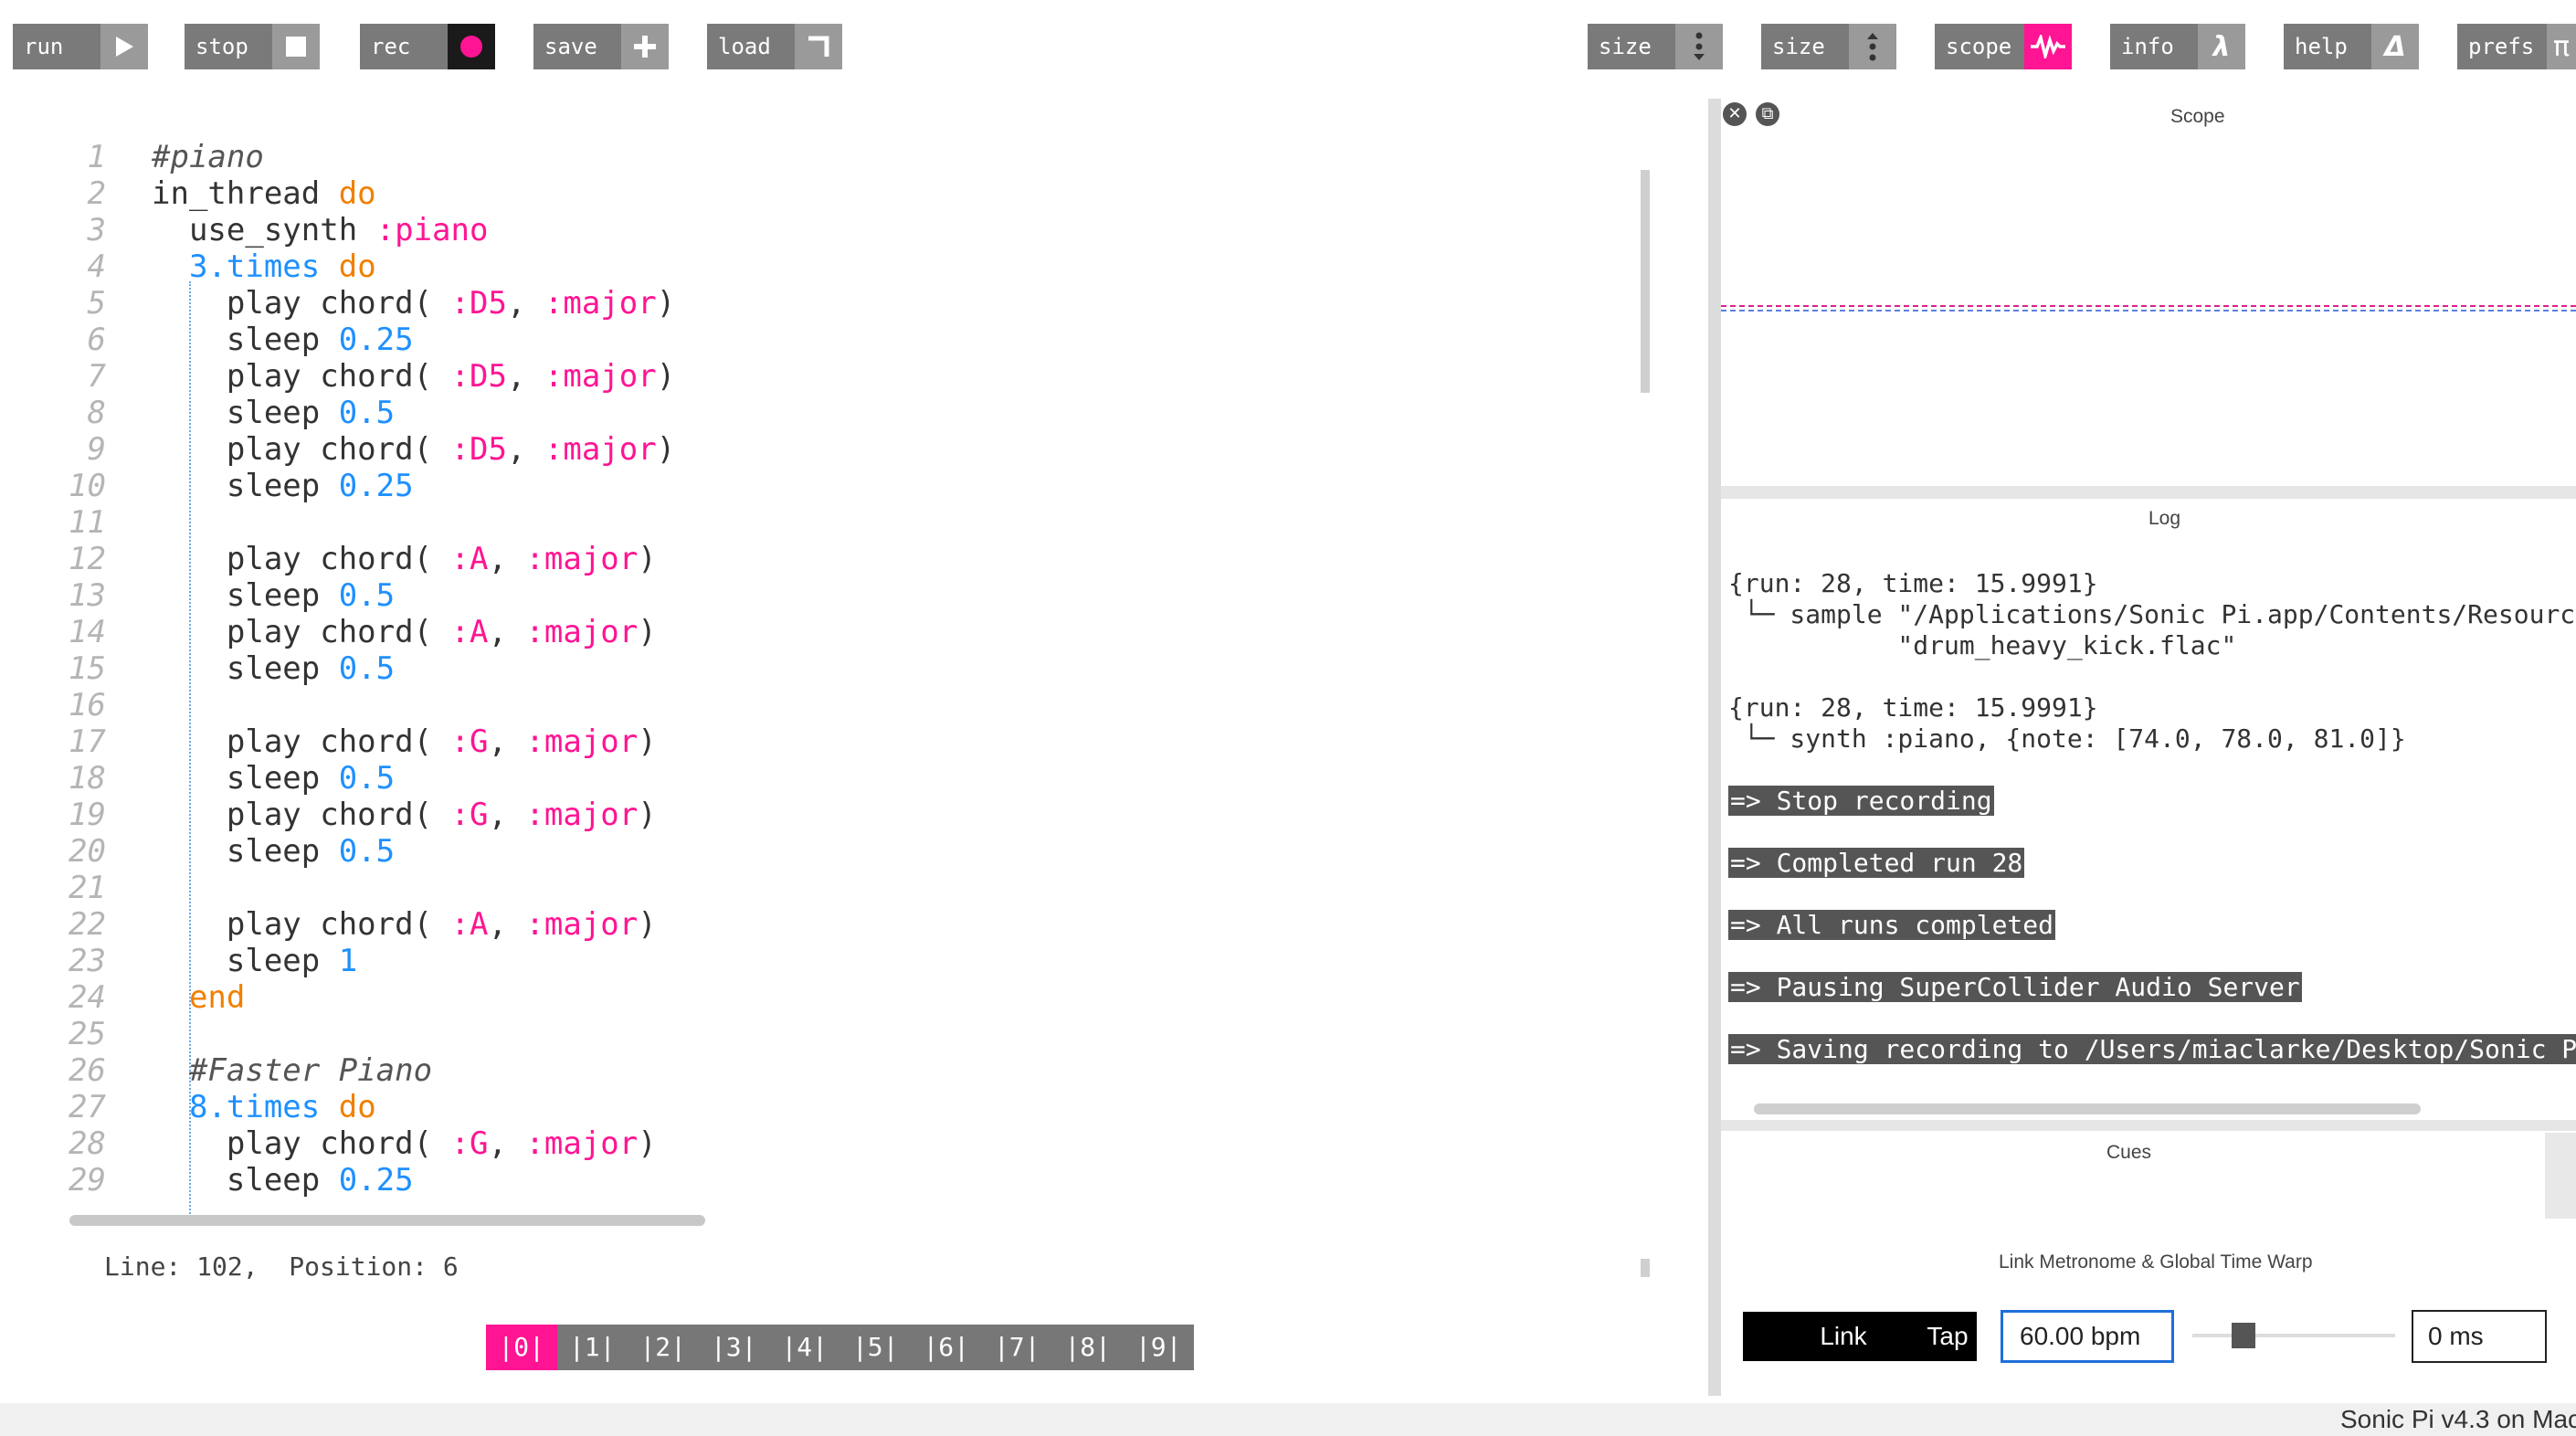 The width and height of the screenshot is (2576, 1436). What do you see at coordinates (96, 340) in the screenshot?
I see `line-number: 6` at bounding box center [96, 340].